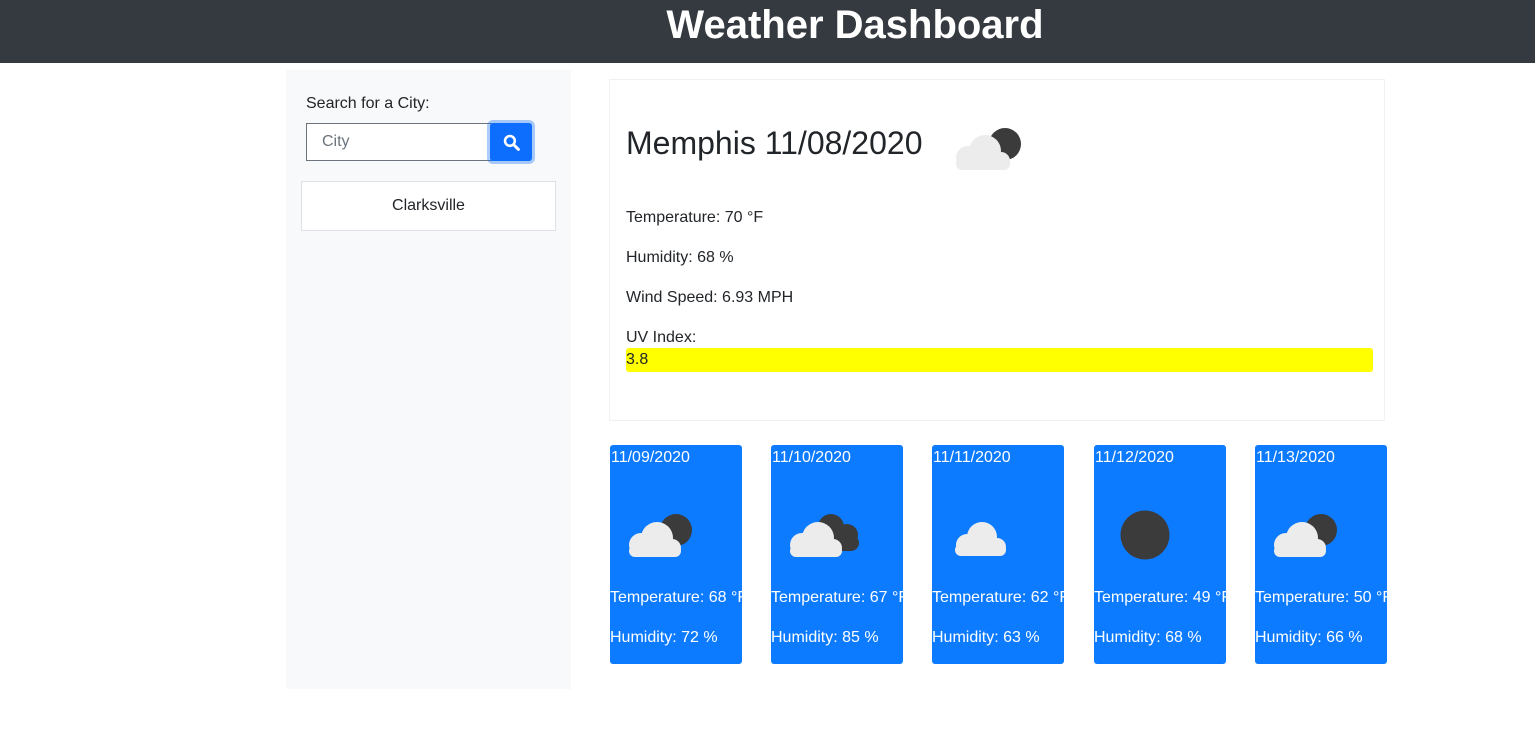 Image resolution: width=1535 pixels, height=732 pixels. I want to click on uv-index-value: 3.8, so click(999, 360).